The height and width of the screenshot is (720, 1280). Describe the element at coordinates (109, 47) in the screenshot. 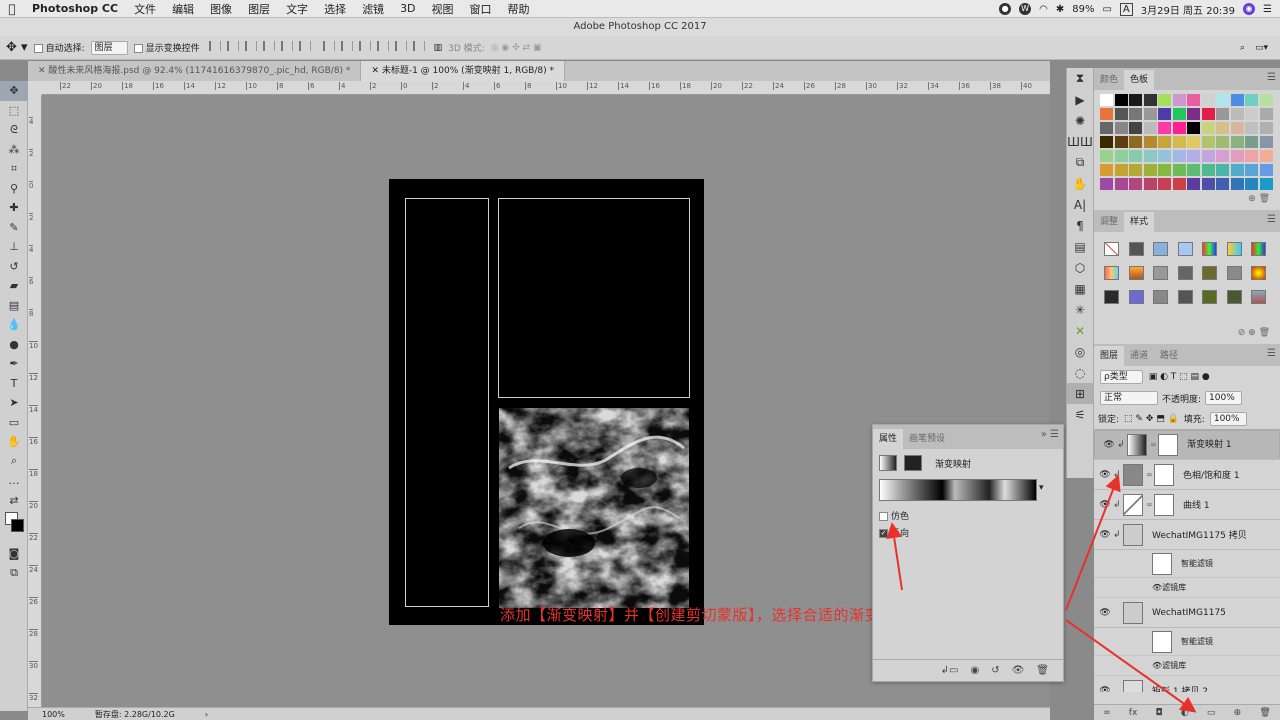

I see `auto-select-dropdown: 图层` at that location.